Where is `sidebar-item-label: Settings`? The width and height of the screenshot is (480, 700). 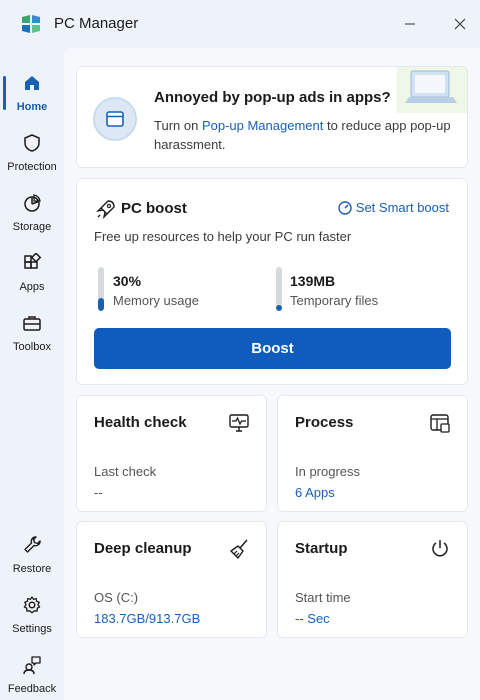
sidebar-item-label: Settings is located at coordinates (32, 629).